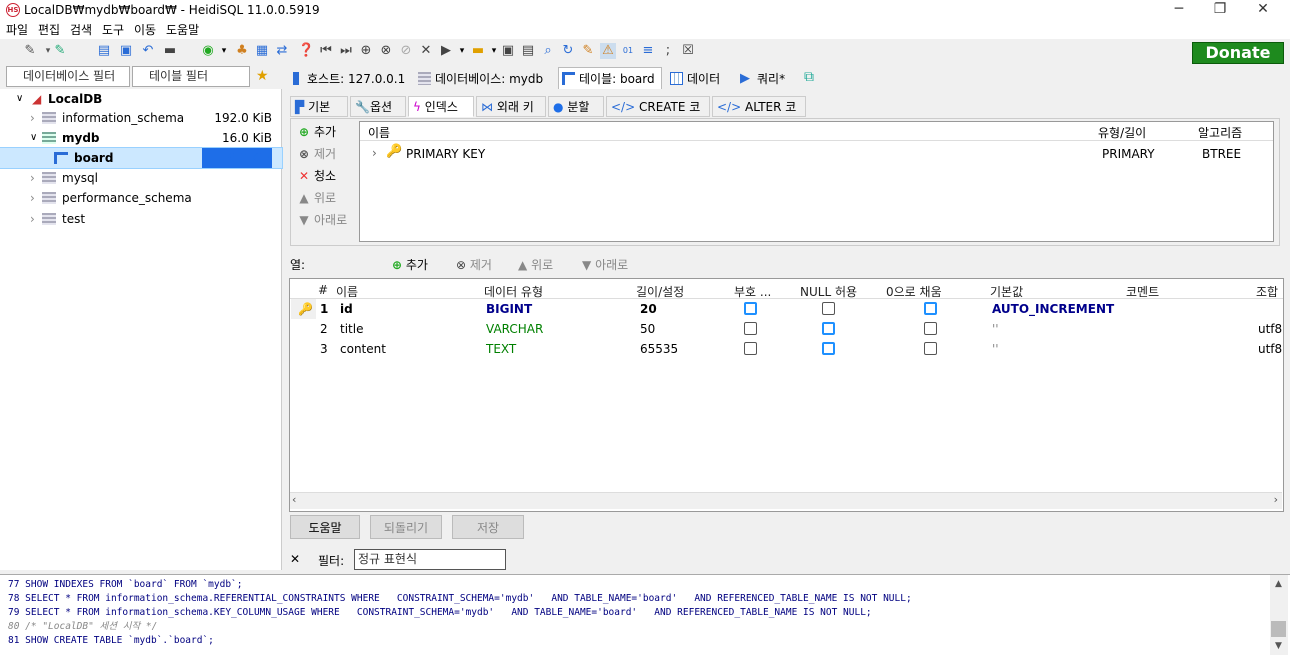 This screenshot has width=1290, height=657. Describe the element at coordinates (325, 527) in the screenshot. I see `help-button: 도움말` at that location.